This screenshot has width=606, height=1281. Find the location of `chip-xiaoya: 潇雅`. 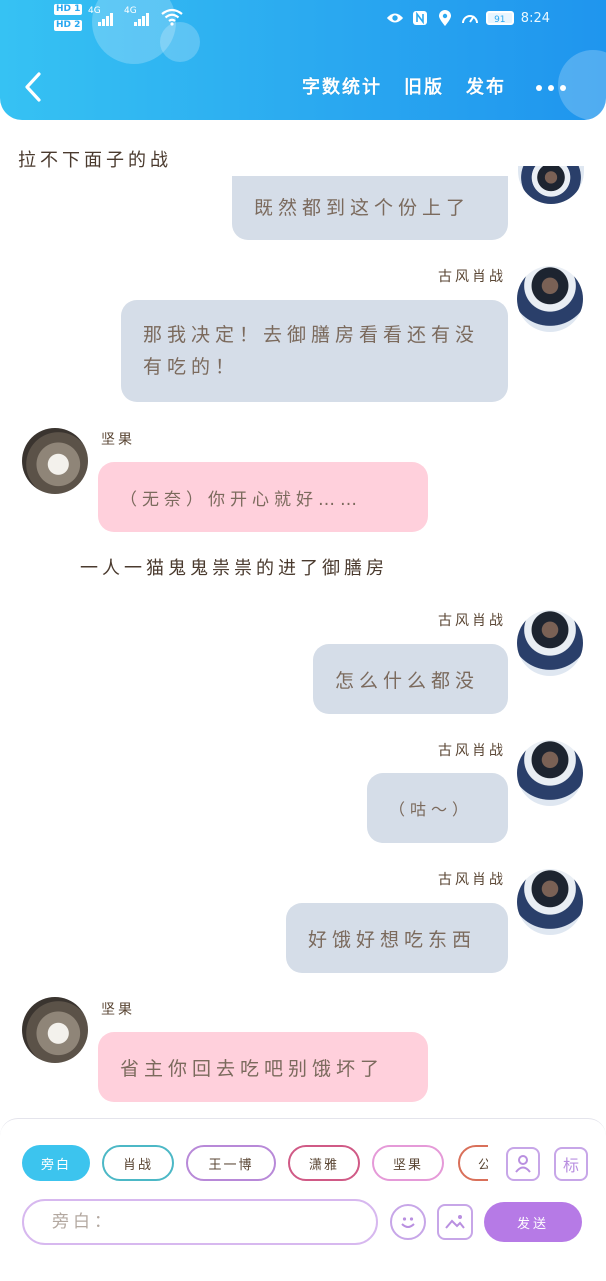

chip-xiaoya: 潇雅 is located at coordinates (324, 1163).